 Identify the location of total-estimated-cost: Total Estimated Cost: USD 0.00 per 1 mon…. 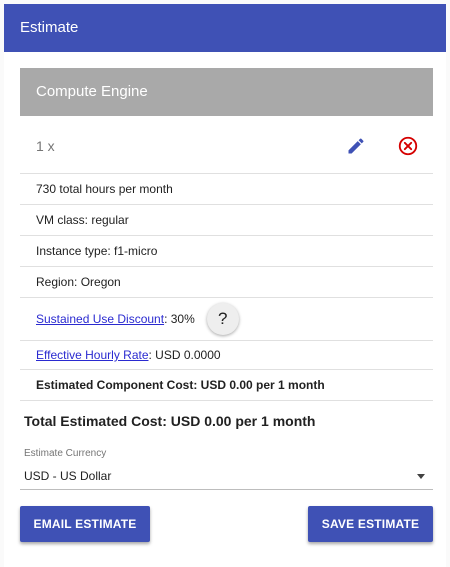
(170, 421).